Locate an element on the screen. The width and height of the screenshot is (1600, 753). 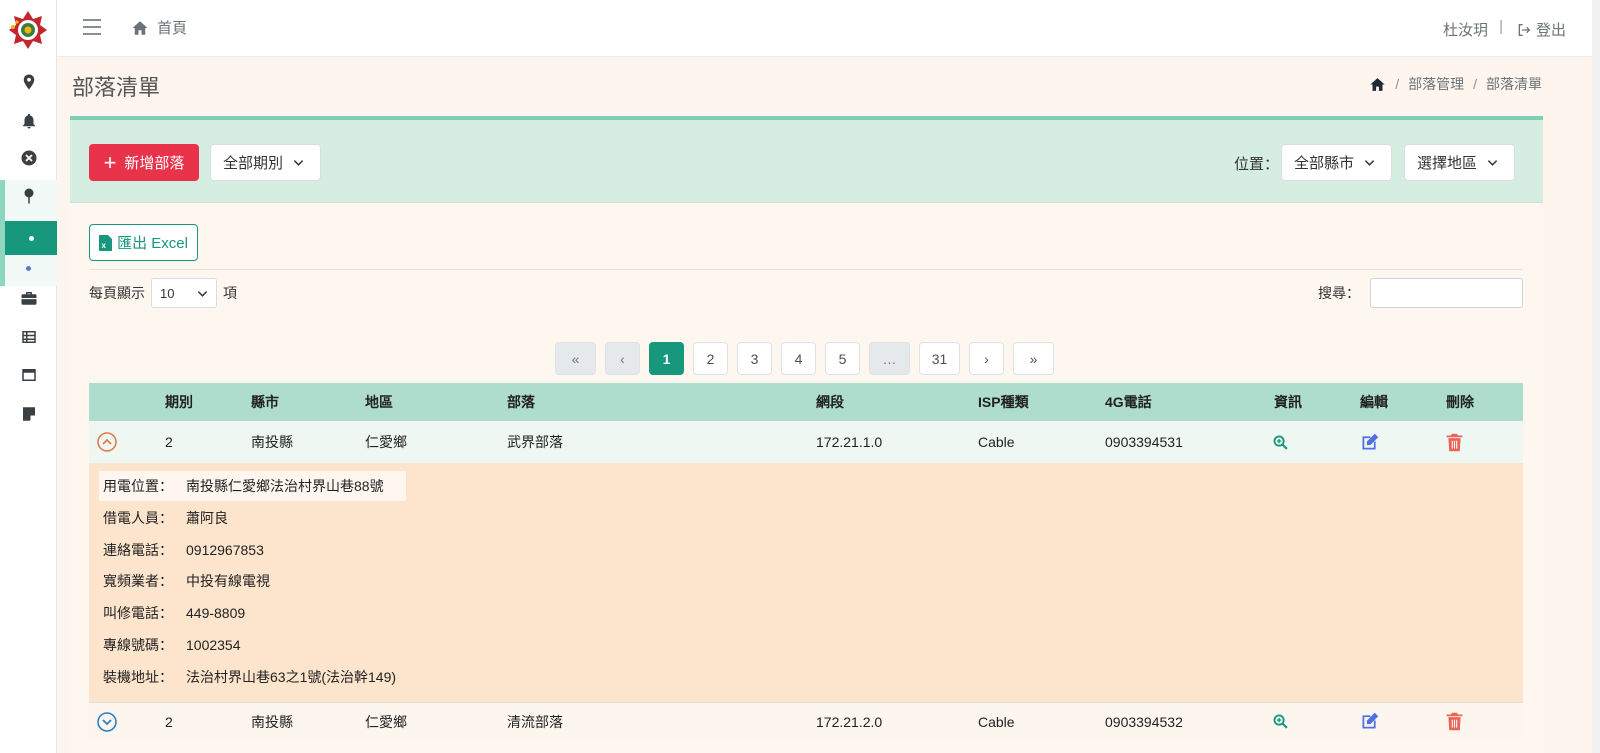
pagination-page-1: 1 is located at coordinates (666, 358).